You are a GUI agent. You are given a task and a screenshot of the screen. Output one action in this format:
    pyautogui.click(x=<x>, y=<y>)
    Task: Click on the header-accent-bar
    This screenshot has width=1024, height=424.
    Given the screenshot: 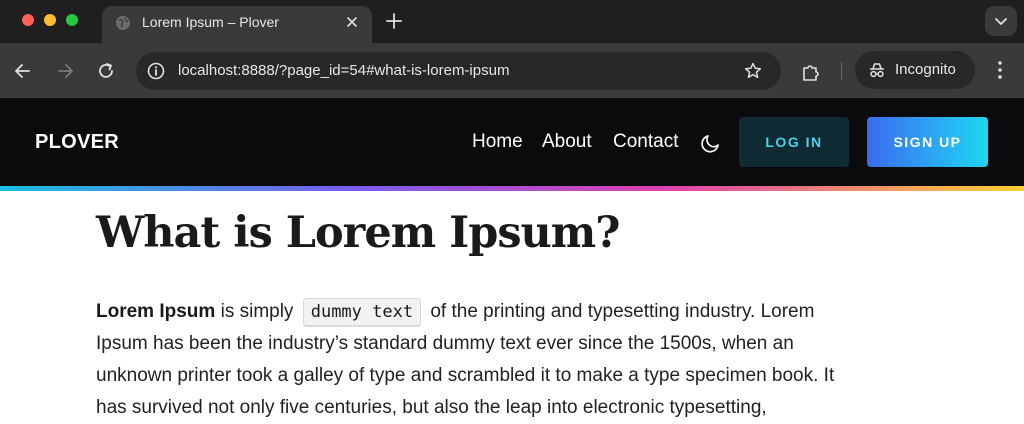 What is the action you would take?
    pyautogui.click(x=512, y=188)
    